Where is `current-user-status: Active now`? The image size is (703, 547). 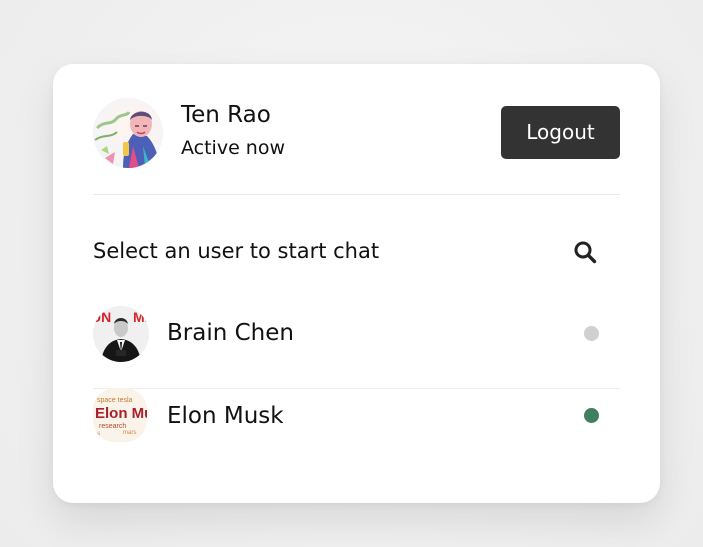 current-user-status: Active now is located at coordinates (233, 148).